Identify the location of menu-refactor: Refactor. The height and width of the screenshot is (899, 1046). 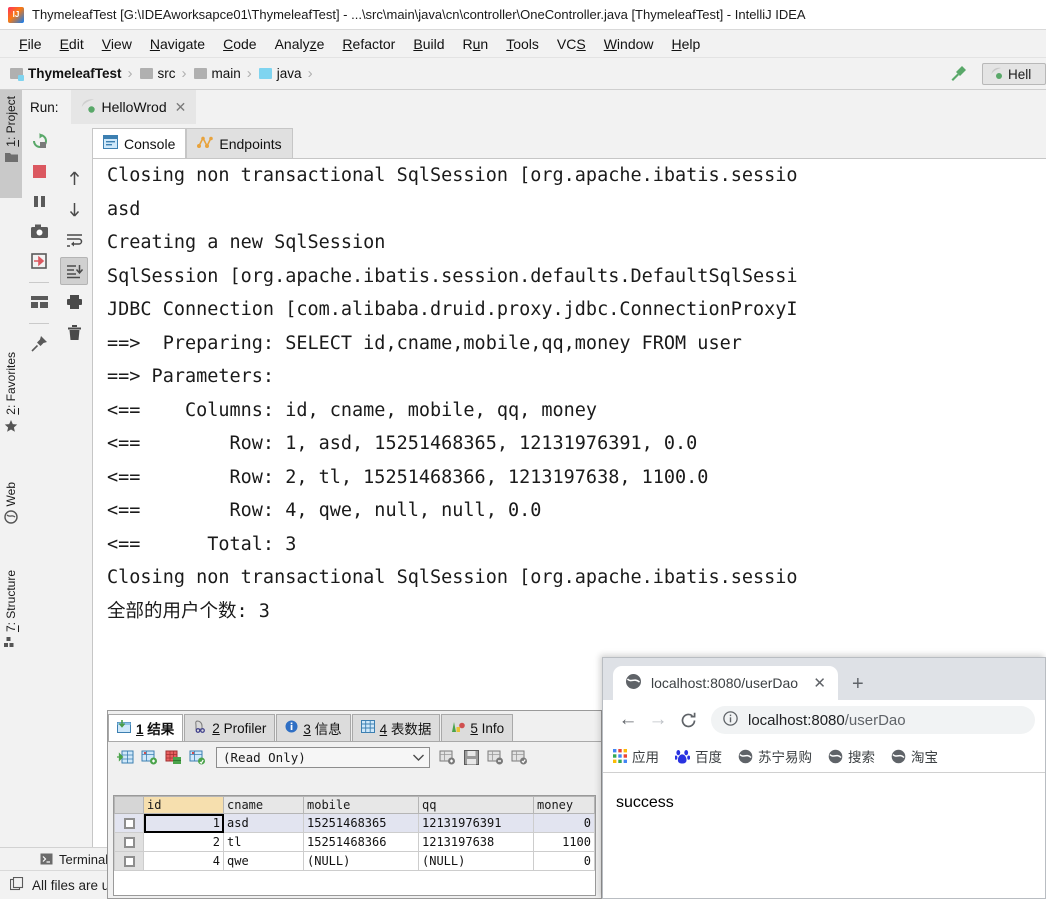
(368, 44).